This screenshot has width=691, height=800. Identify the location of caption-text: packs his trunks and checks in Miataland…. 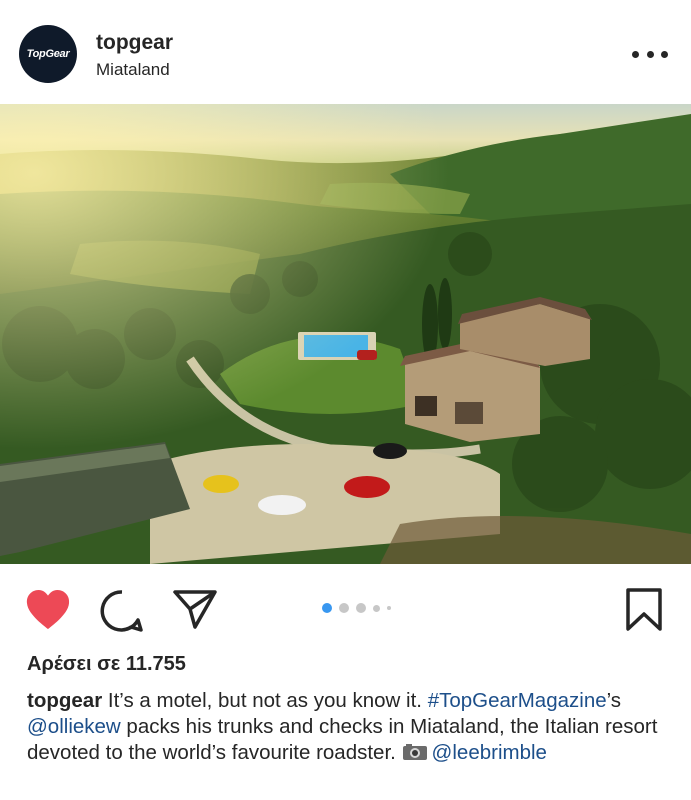
(342, 739).